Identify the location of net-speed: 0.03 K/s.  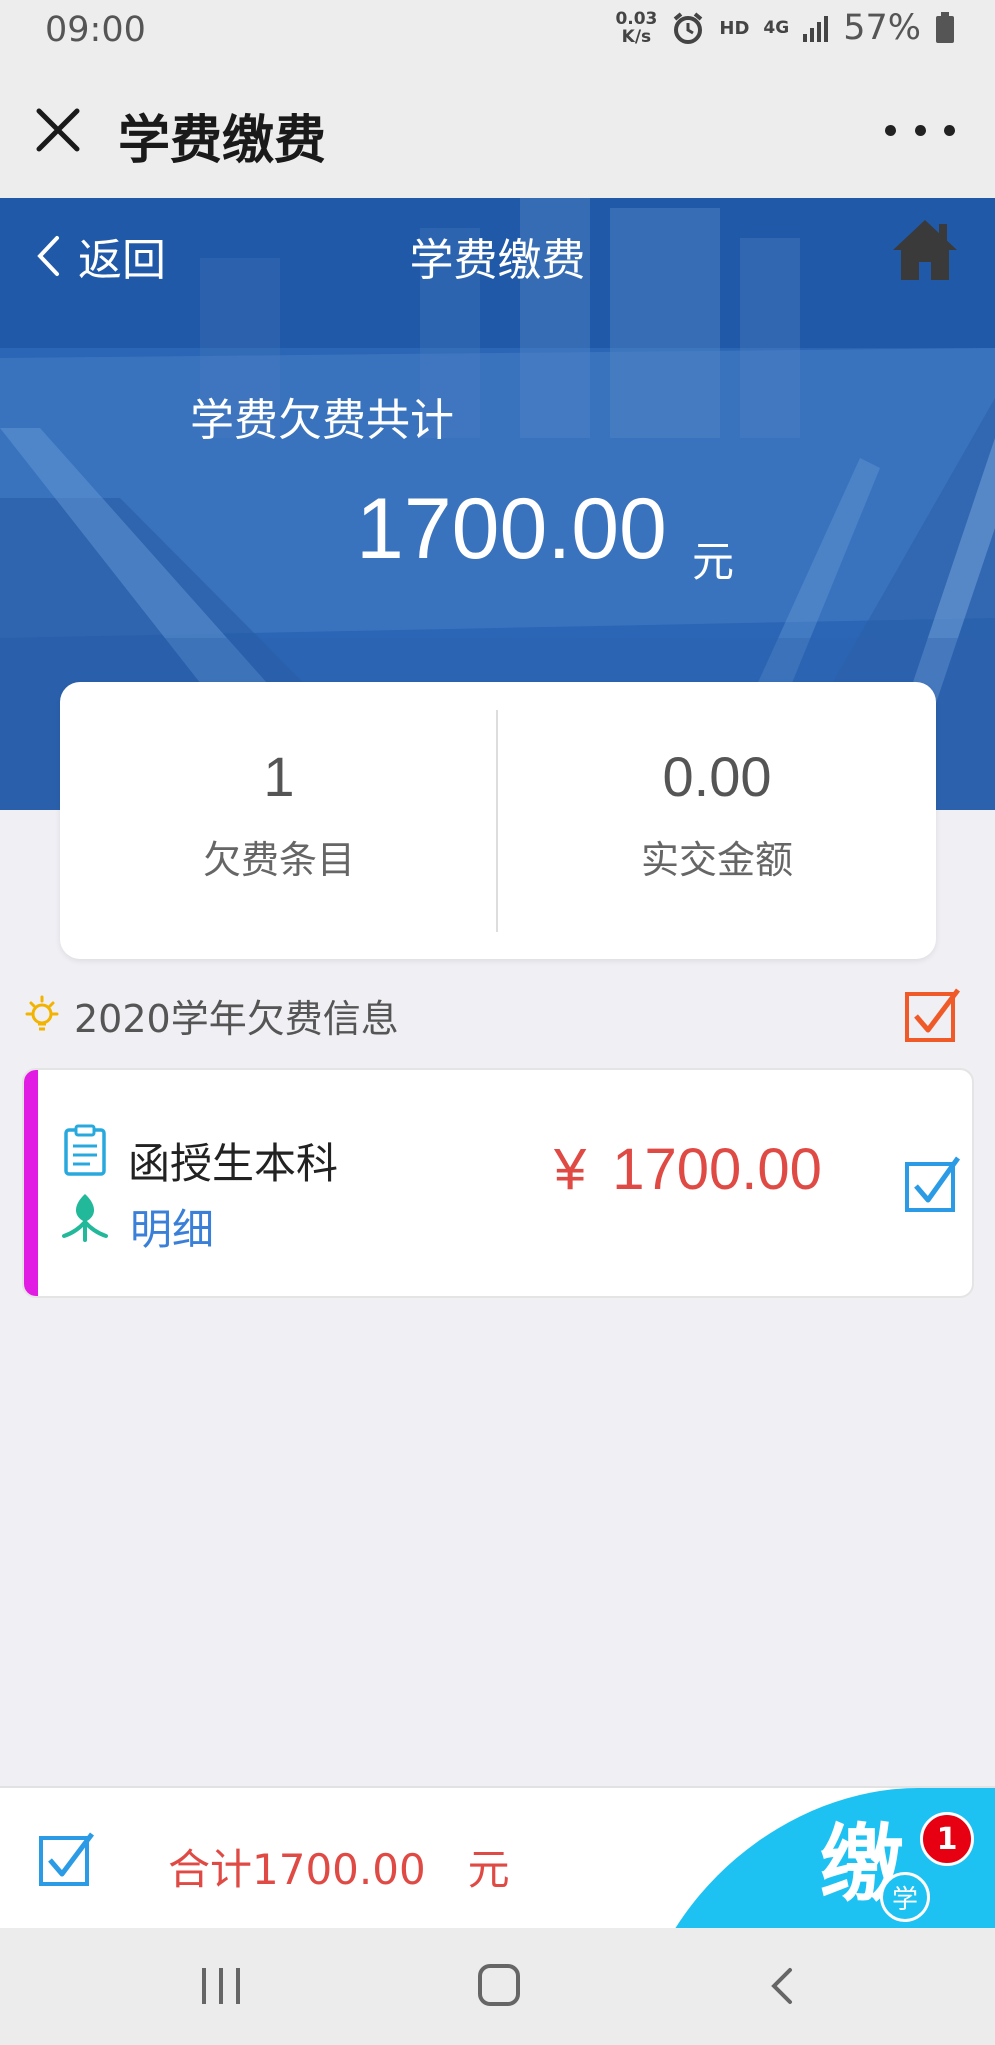
(636, 28).